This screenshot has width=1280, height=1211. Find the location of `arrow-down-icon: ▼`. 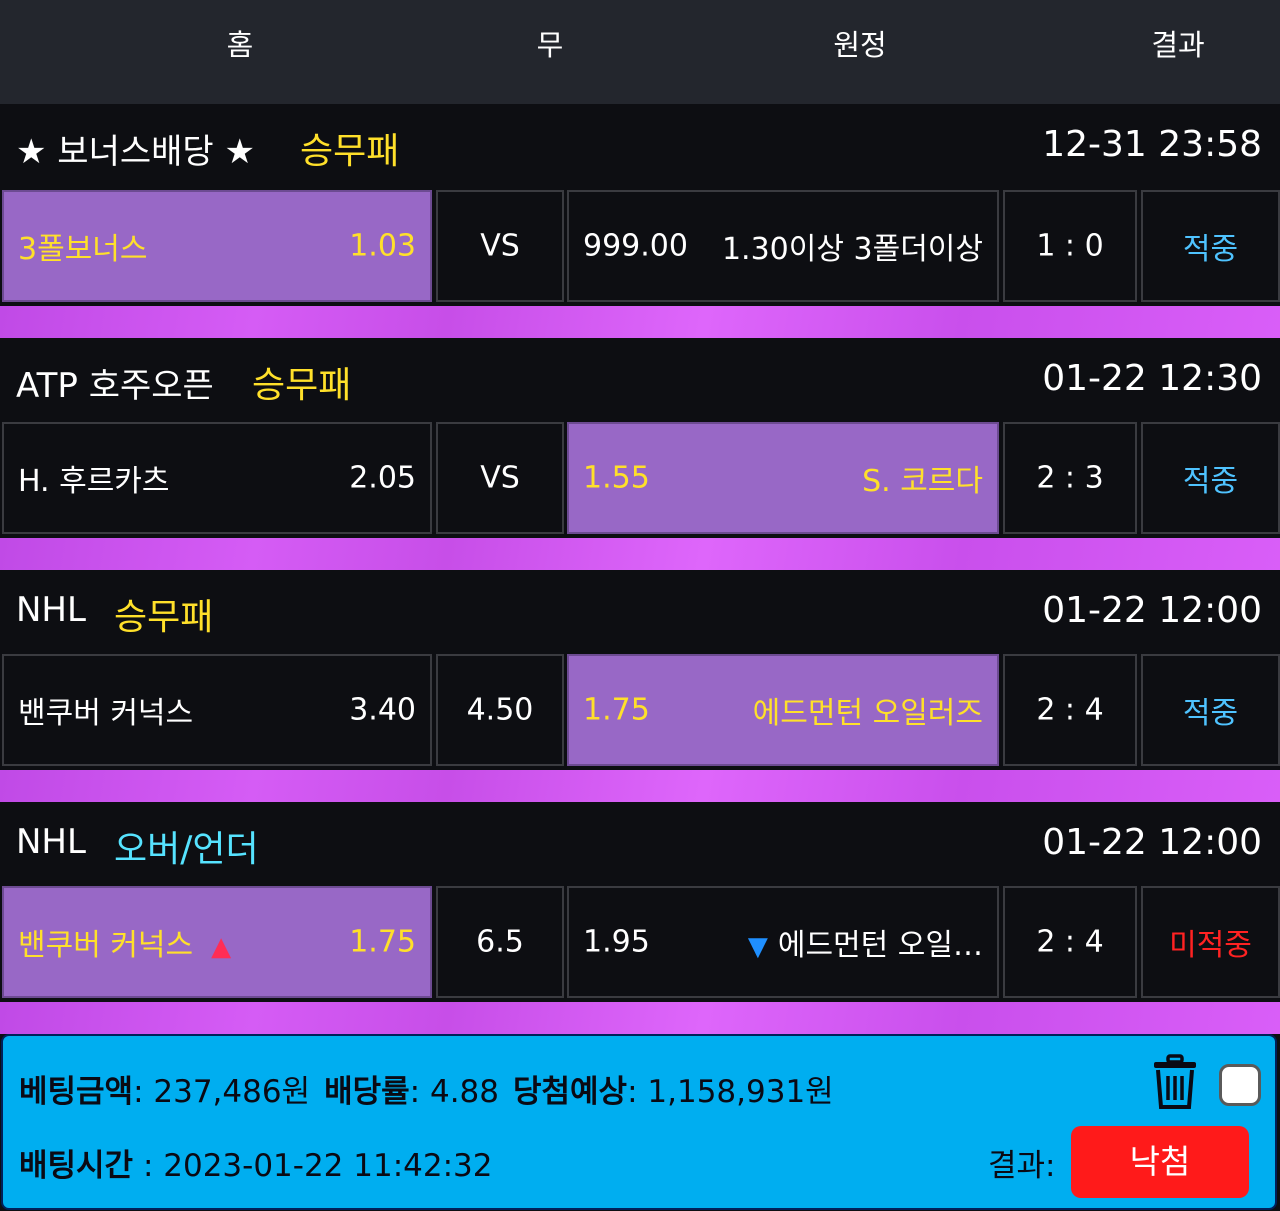

arrow-down-icon: ▼ is located at coordinates (757, 947).